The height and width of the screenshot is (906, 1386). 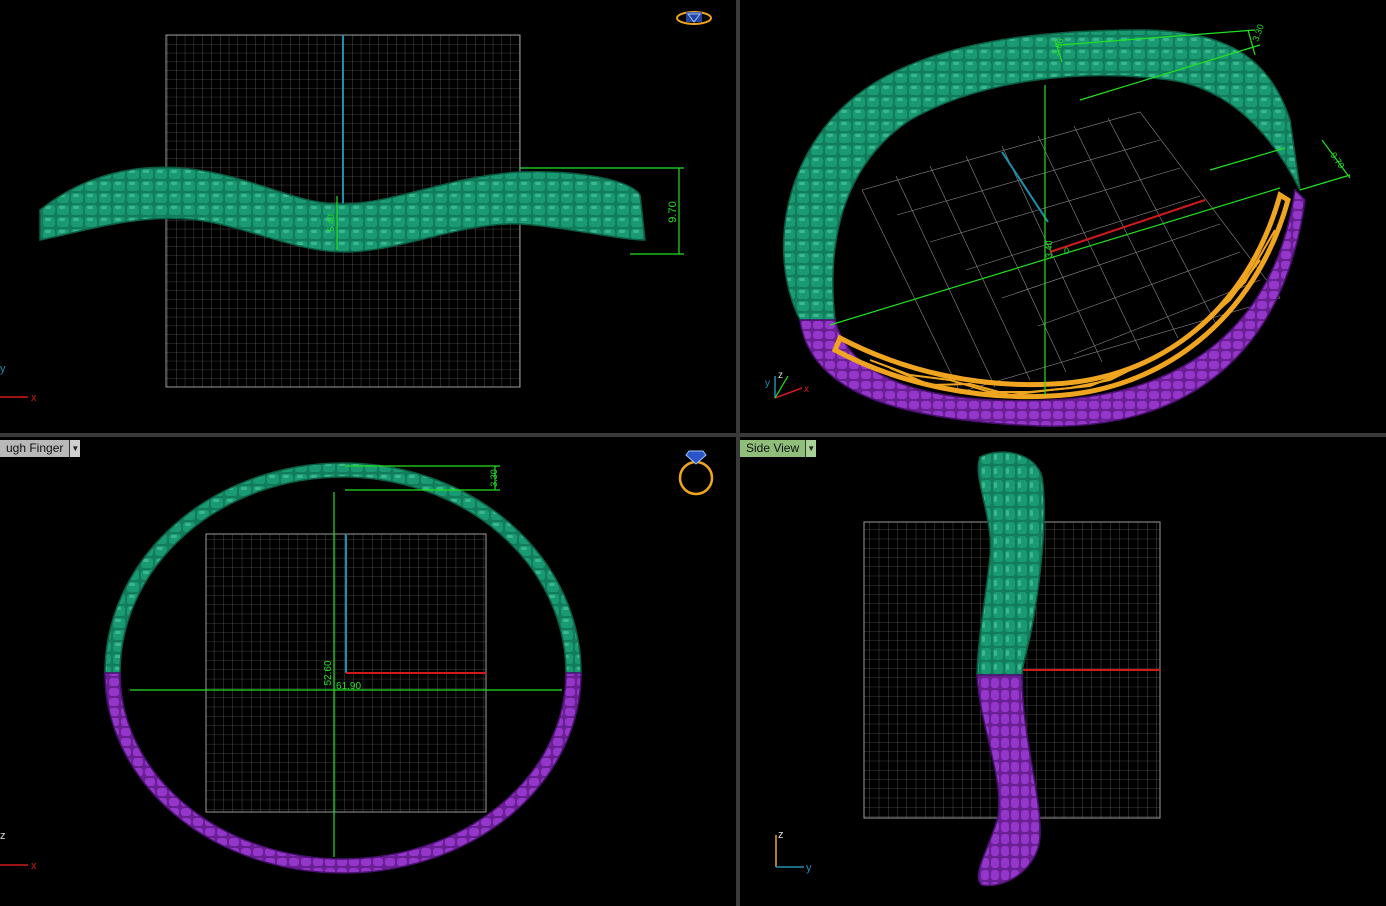 I want to click on dimension-small-label: 5.40, so click(x=331, y=223).